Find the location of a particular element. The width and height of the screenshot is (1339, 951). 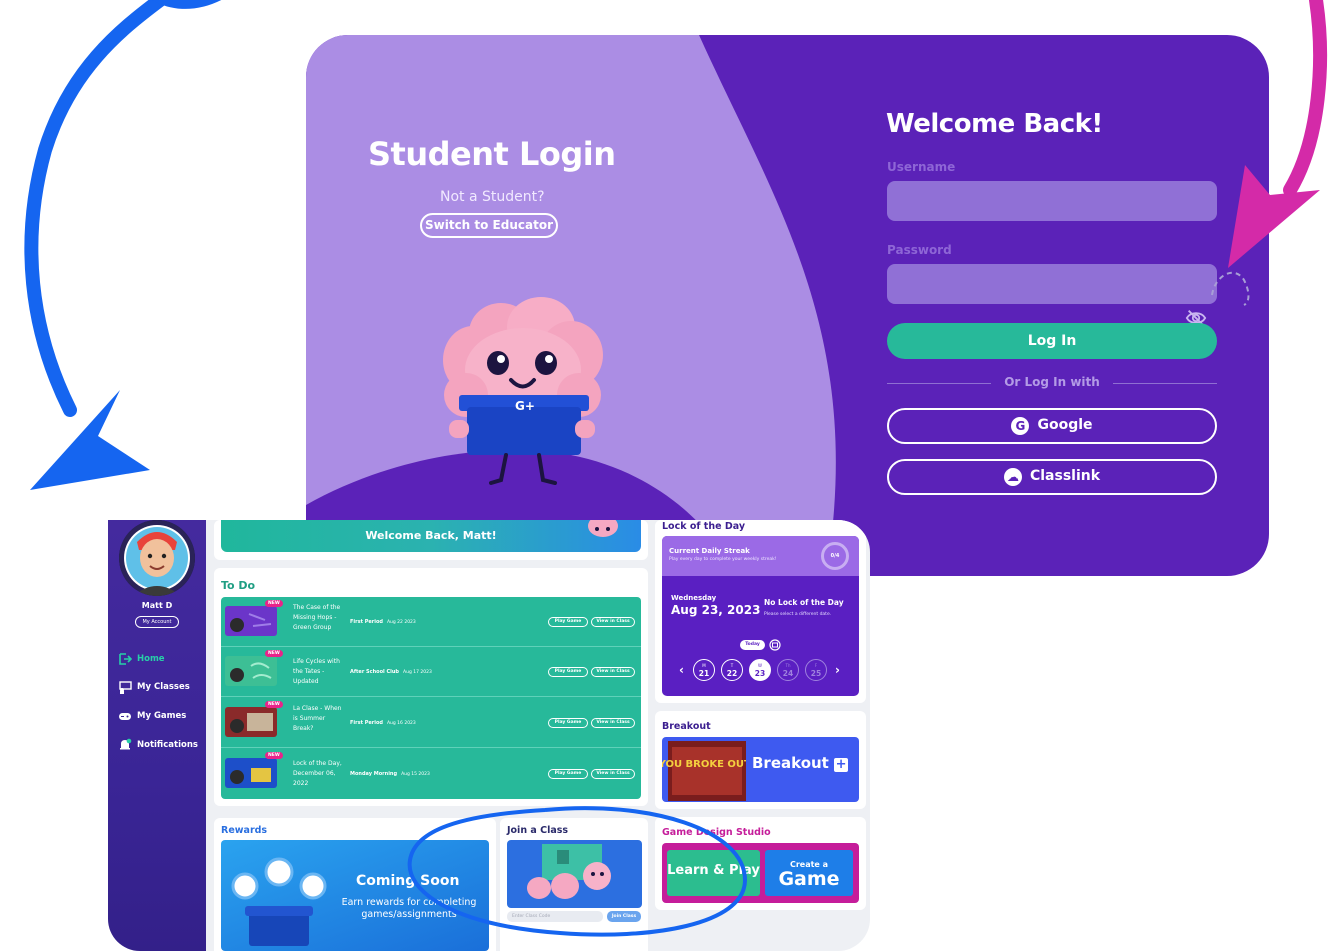

google-login-button: G Google is located at coordinates (1052, 426).